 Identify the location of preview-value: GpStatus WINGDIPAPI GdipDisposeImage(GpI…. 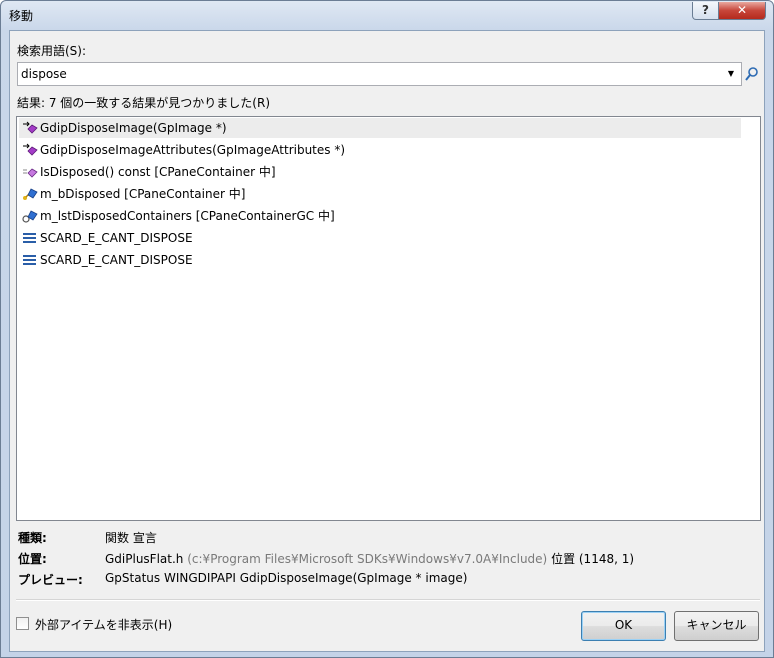
(286, 578).